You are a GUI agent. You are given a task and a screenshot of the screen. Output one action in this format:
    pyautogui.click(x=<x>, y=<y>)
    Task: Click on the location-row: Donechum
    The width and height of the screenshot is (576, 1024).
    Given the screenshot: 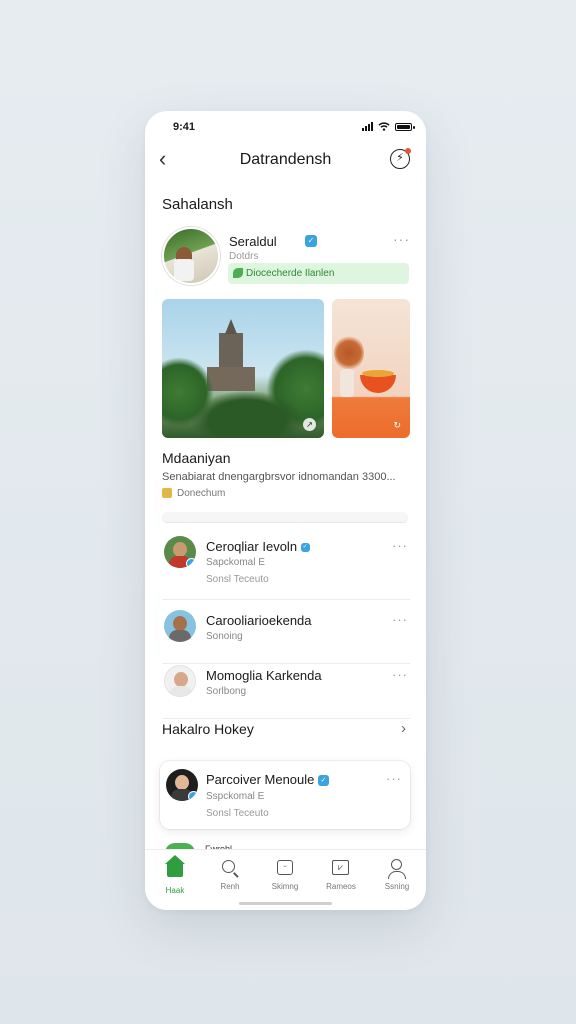 What is the action you would take?
    pyautogui.click(x=193, y=493)
    